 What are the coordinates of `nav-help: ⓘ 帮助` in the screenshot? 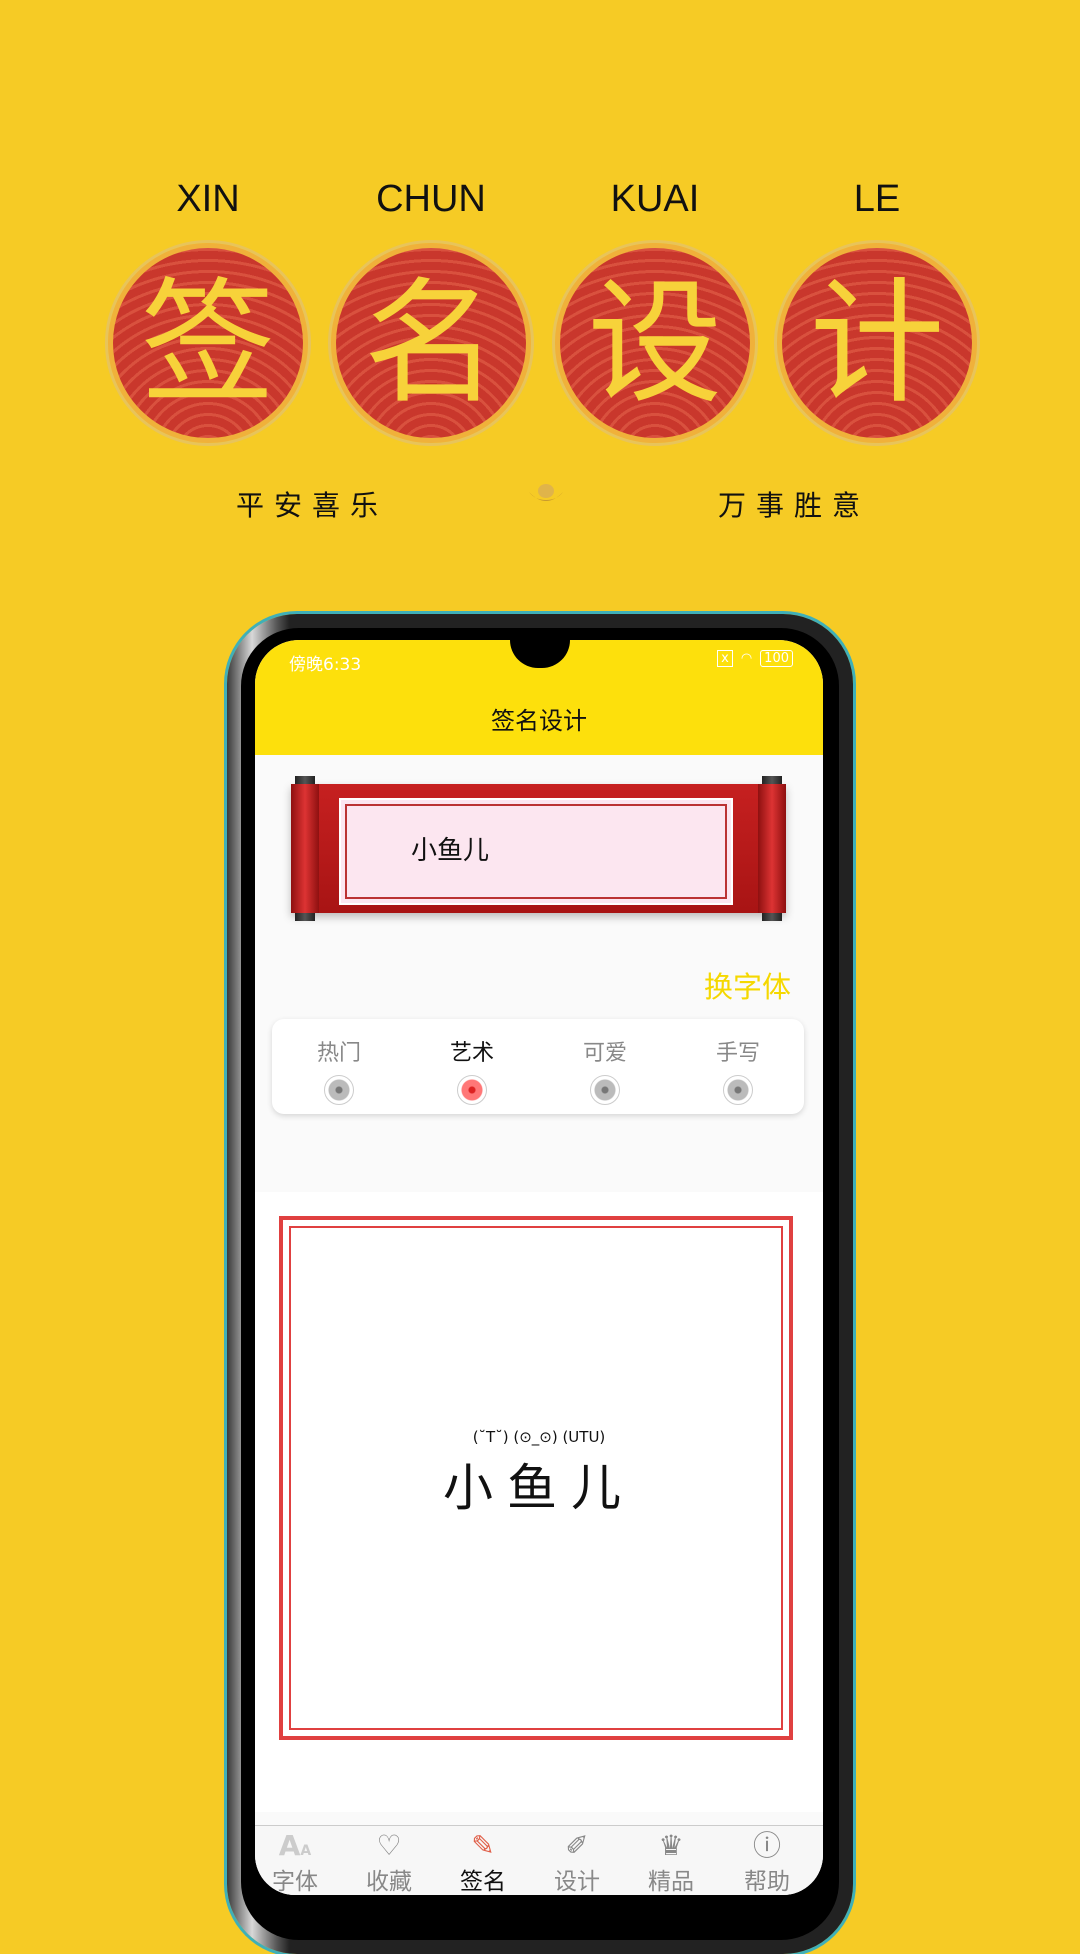 It's located at (767, 1862).